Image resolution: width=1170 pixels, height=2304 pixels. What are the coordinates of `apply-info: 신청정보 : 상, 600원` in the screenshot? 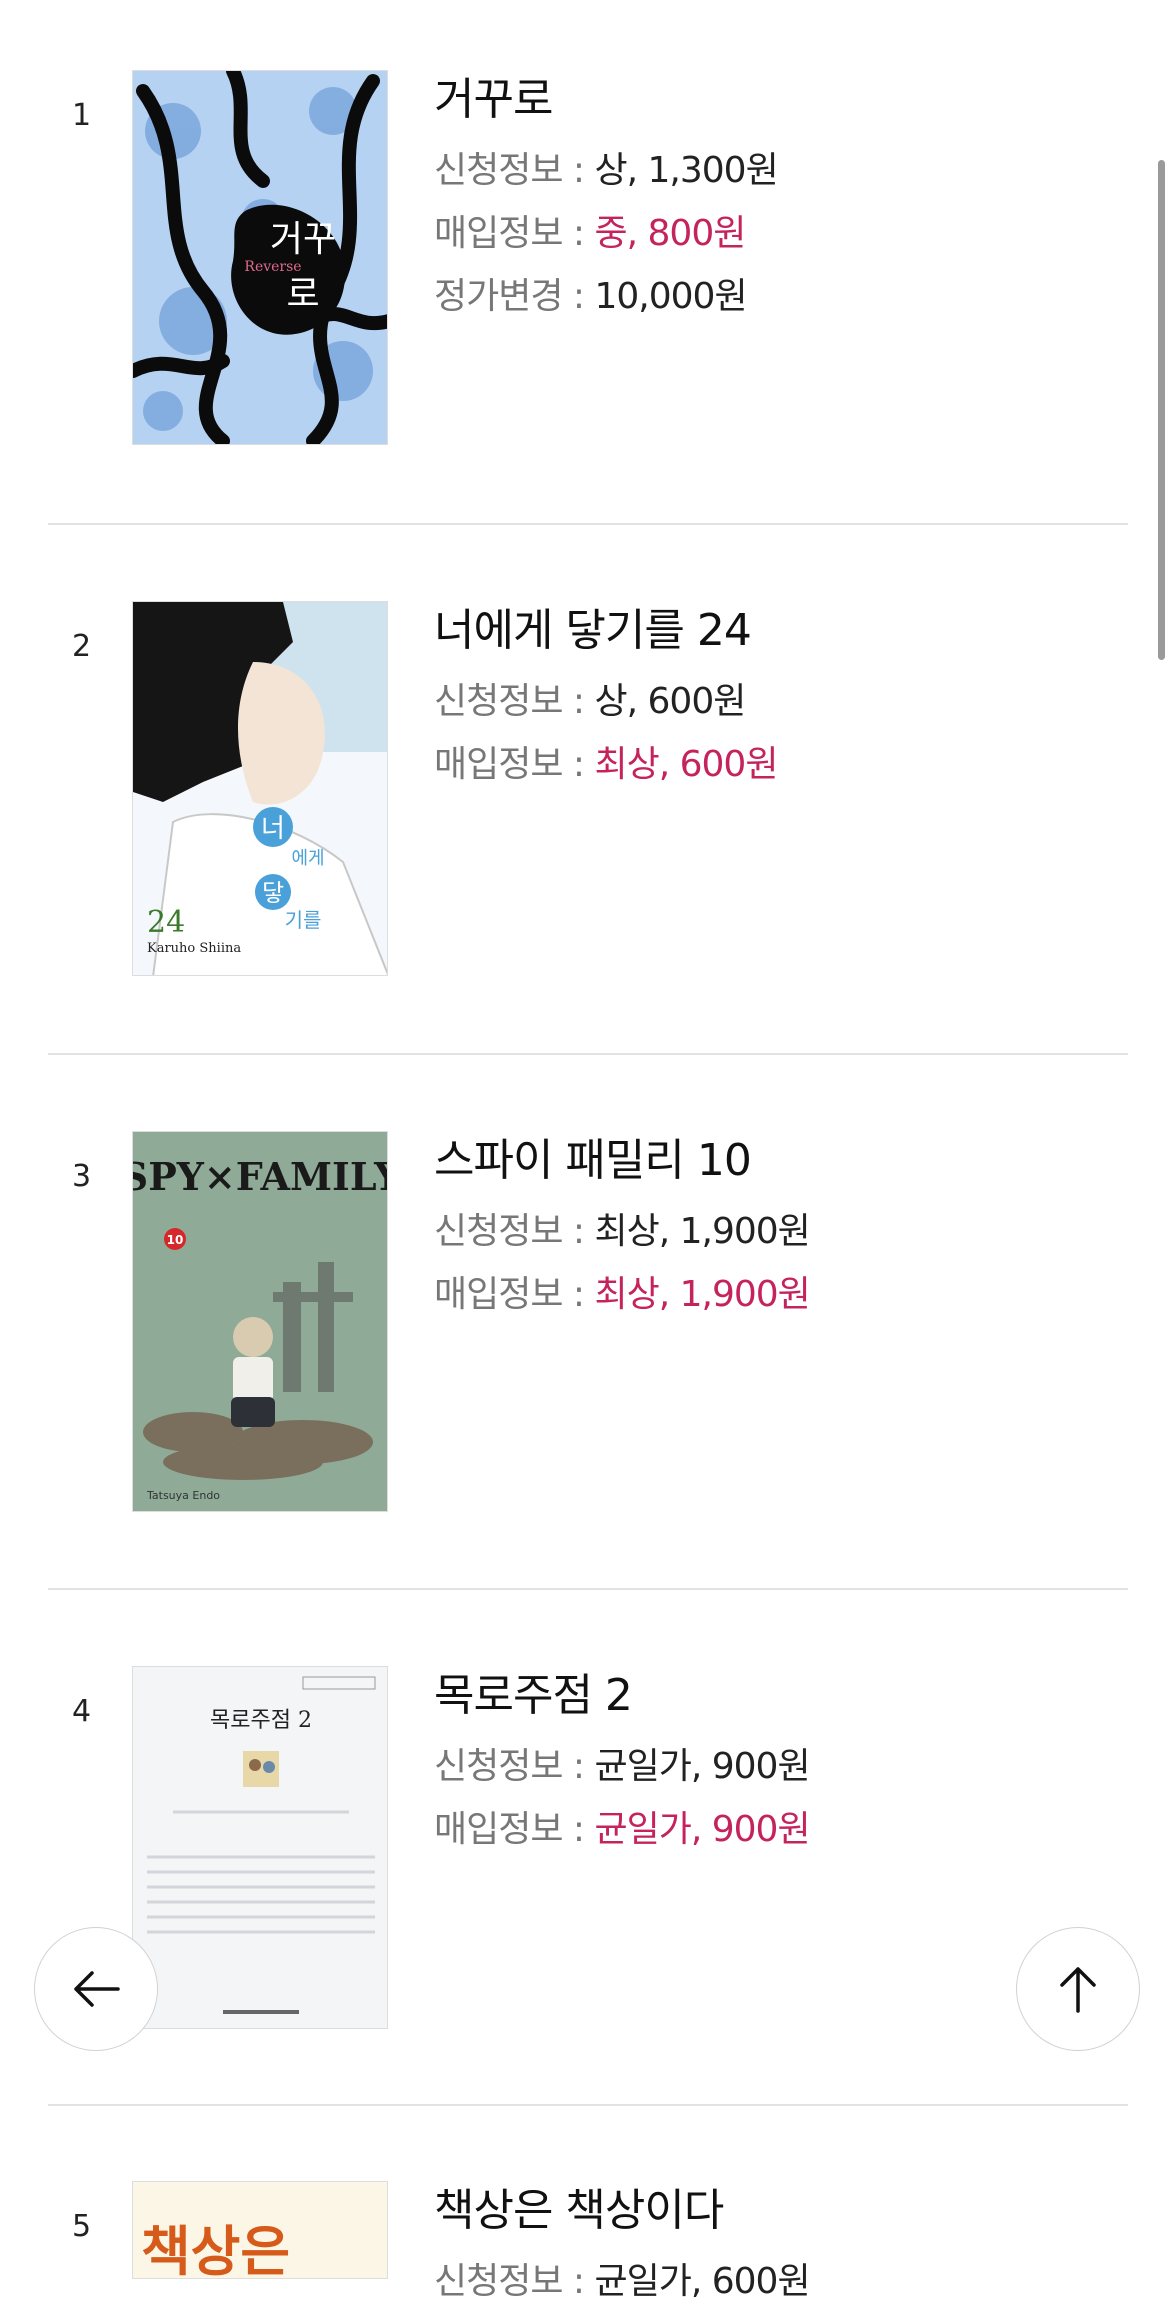 It's located at (774, 702).